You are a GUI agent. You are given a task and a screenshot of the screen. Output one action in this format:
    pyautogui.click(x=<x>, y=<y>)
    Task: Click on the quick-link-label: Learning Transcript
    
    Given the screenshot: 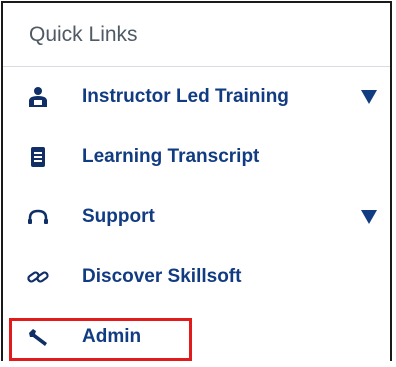 What is the action you would take?
    pyautogui.click(x=171, y=156)
    